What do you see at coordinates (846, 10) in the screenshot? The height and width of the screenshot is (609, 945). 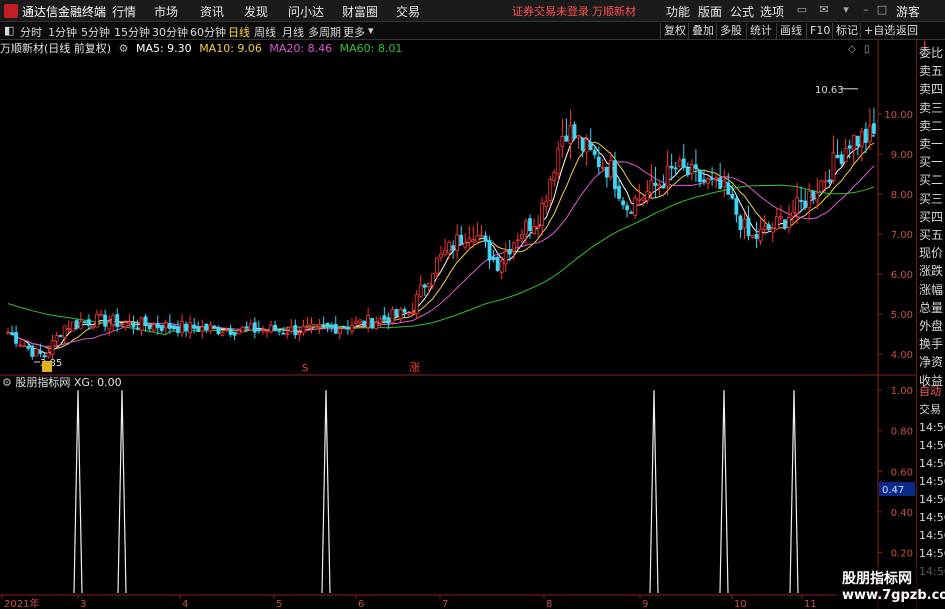 I see `dropdown-icon: ▾` at bounding box center [846, 10].